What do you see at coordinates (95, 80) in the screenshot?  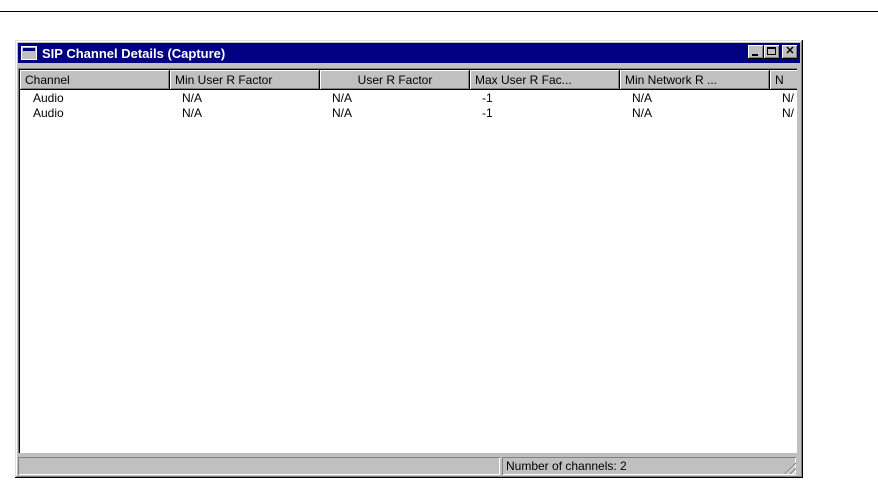 I see `column-header-channel: Channel` at bounding box center [95, 80].